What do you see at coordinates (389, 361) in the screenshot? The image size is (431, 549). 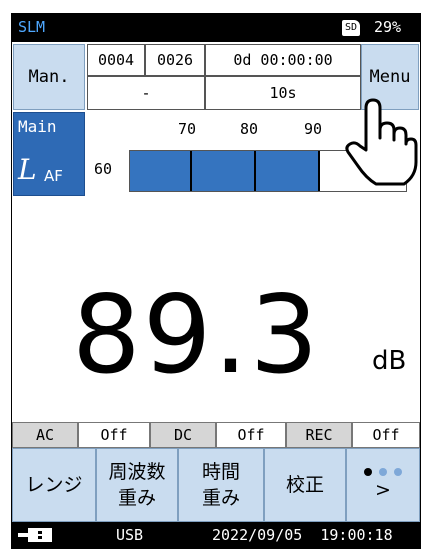 I see `reading-unit: dB` at bounding box center [389, 361].